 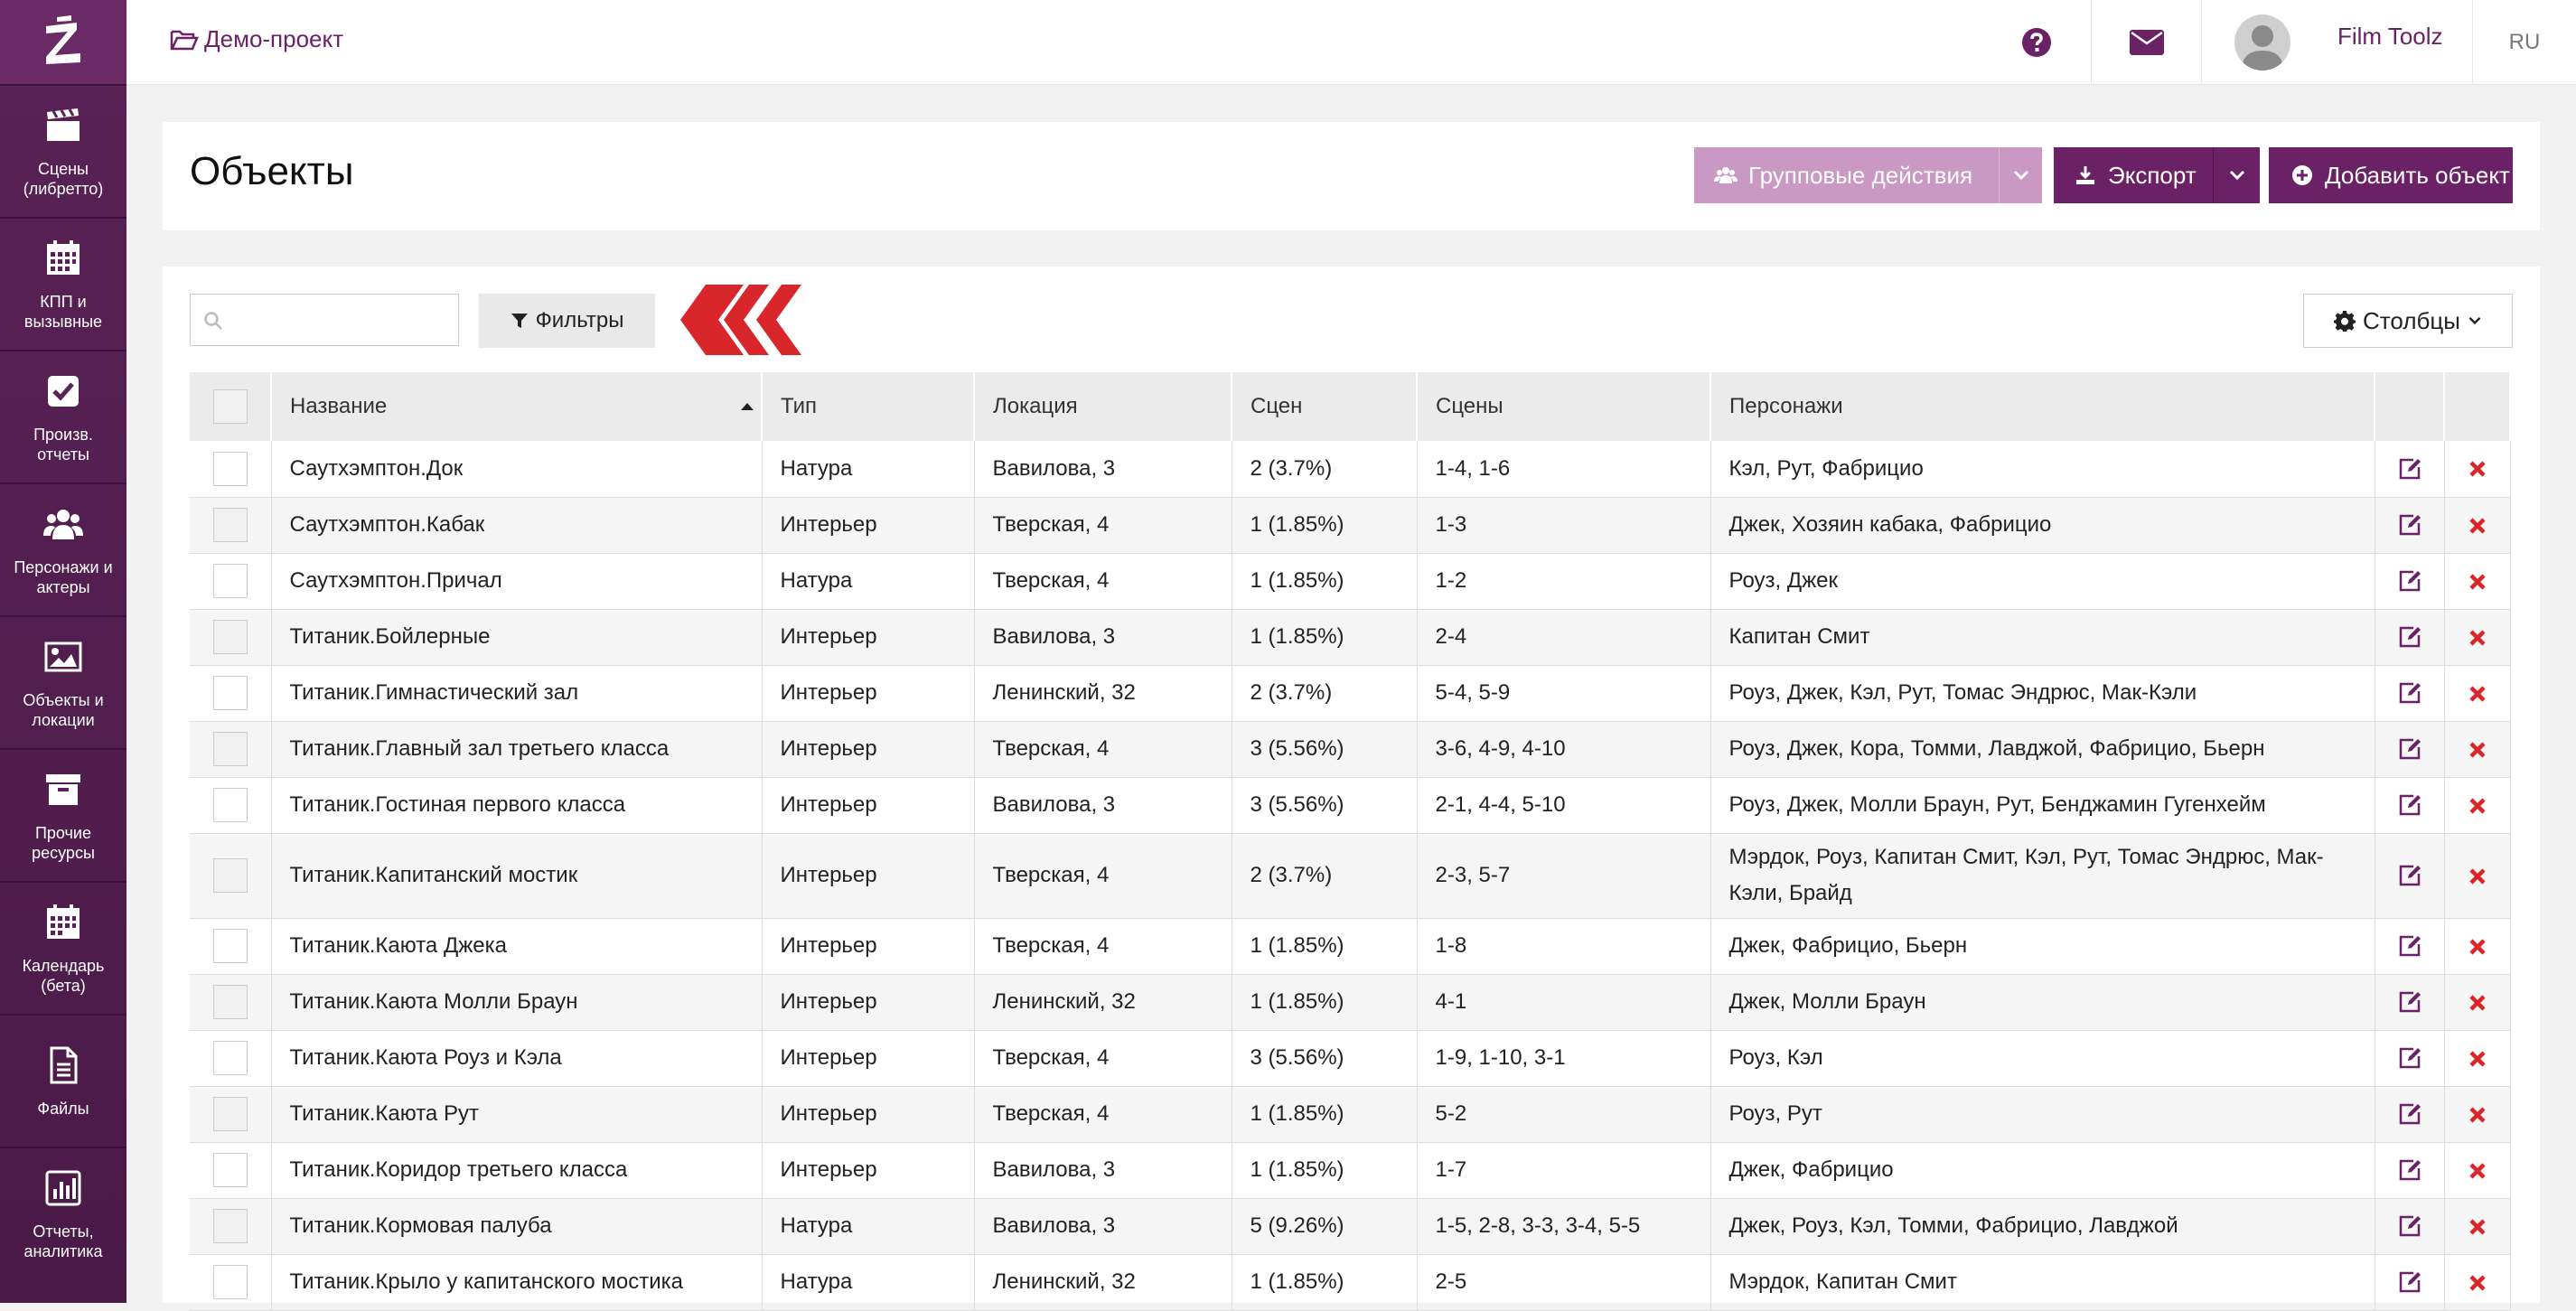 I want to click on column-header-name: Название, so click(x=517, y=407).